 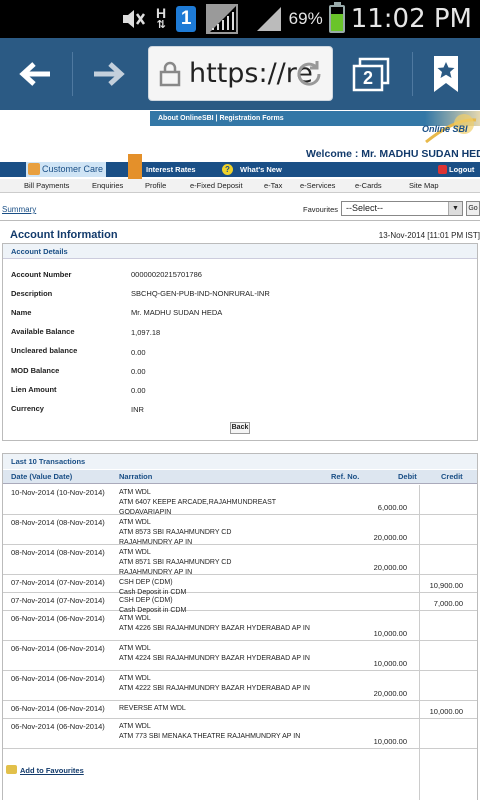 I want to click on signal-strength-icon, so click(x=268, y=19).